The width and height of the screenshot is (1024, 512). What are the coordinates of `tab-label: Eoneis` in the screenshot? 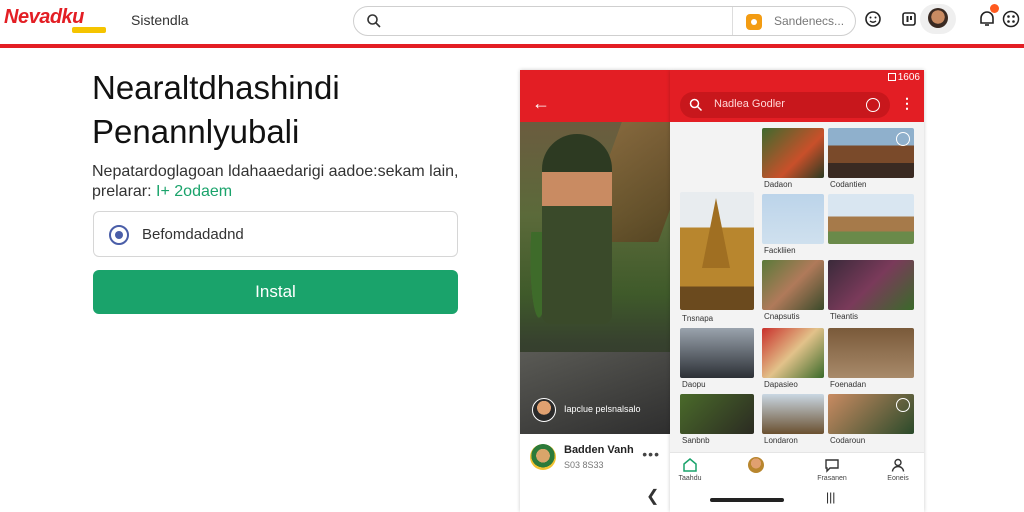 It's located at (898, 478).